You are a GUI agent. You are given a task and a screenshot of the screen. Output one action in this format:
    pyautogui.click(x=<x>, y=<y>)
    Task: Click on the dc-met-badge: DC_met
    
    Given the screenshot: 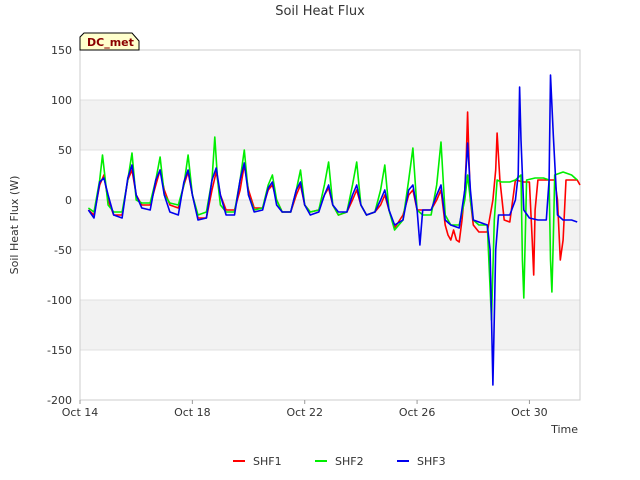 What is the action you would take?
    pyautogui.click(x=109, y=41)
    